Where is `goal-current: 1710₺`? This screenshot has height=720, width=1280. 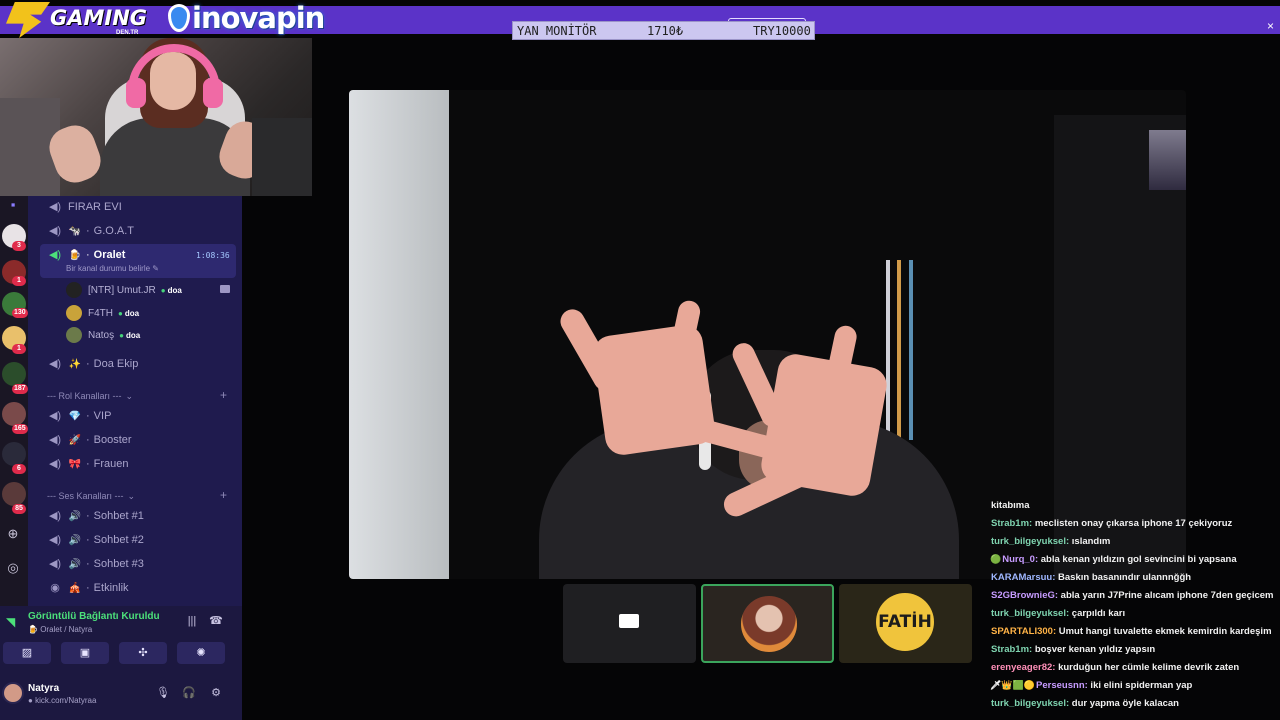 goal-current: 1710₺ is located at coordinates (665, 30).